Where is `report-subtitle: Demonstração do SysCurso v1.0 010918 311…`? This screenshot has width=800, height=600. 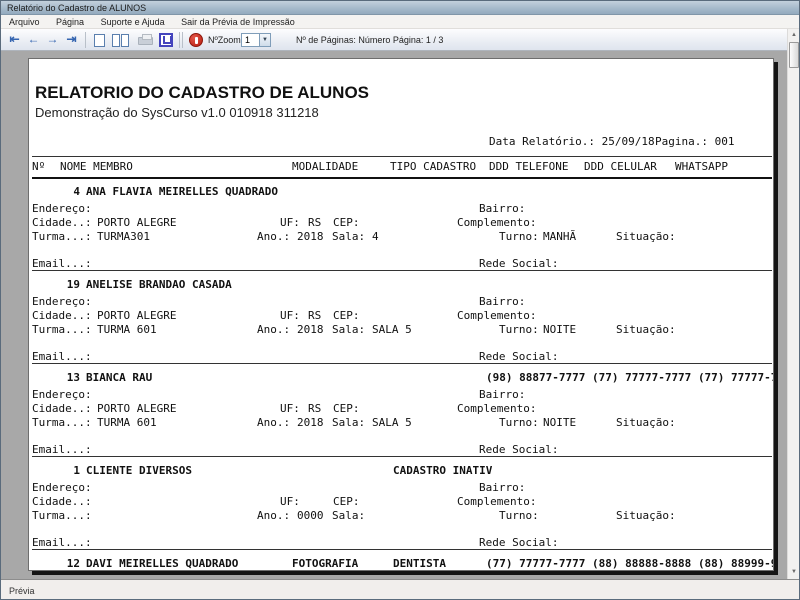 report-subtitle: Demonstração do SysCurso v1.0 010918 311… is located at coordinates (177, 112).